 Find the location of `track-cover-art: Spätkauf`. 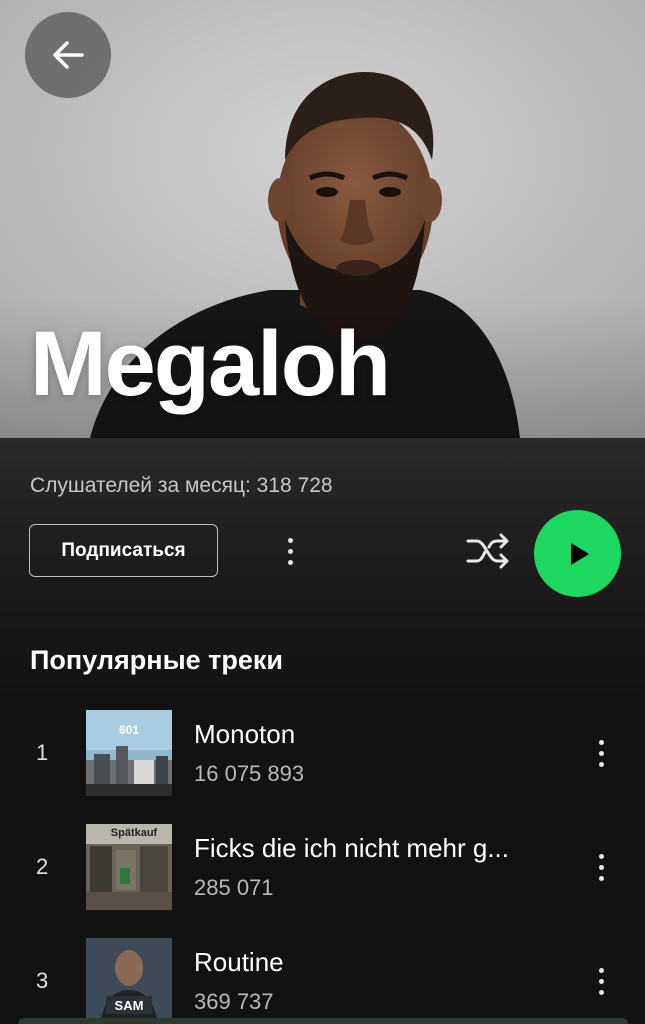

track-cover-art: Spätkauf is located at coordinates (129, 867).